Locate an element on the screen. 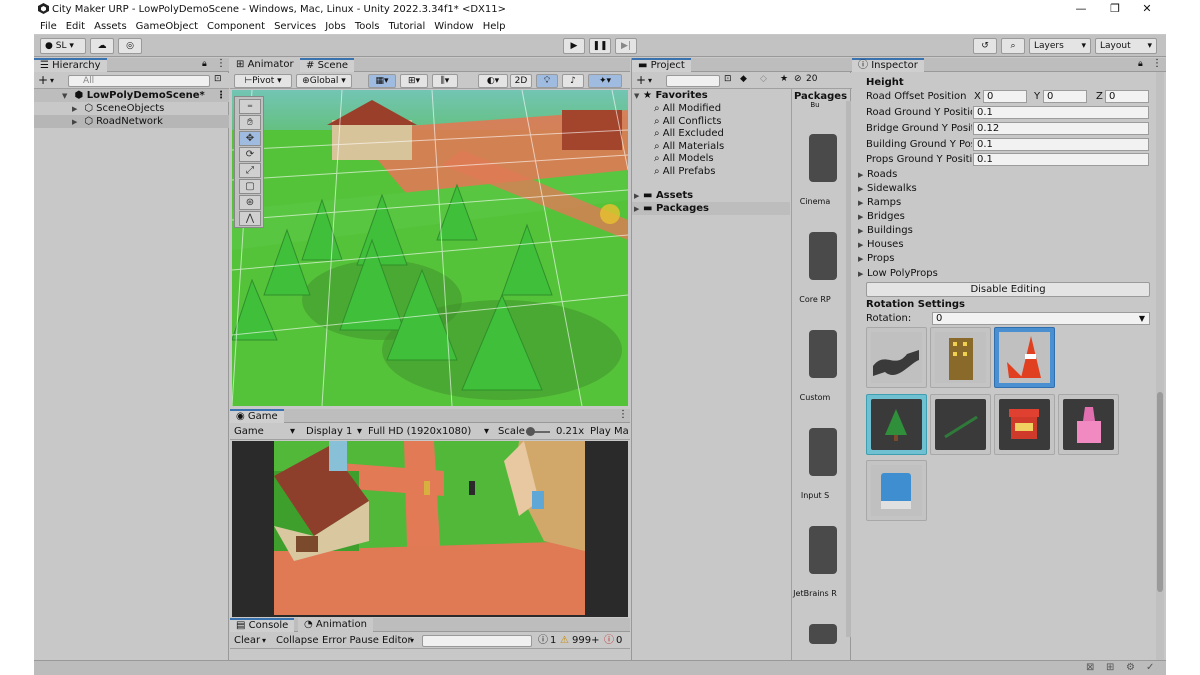 The width and height of the screenshot is (1200, 675). foldout-props: ▶ Props is located at coordinates (876, 258).